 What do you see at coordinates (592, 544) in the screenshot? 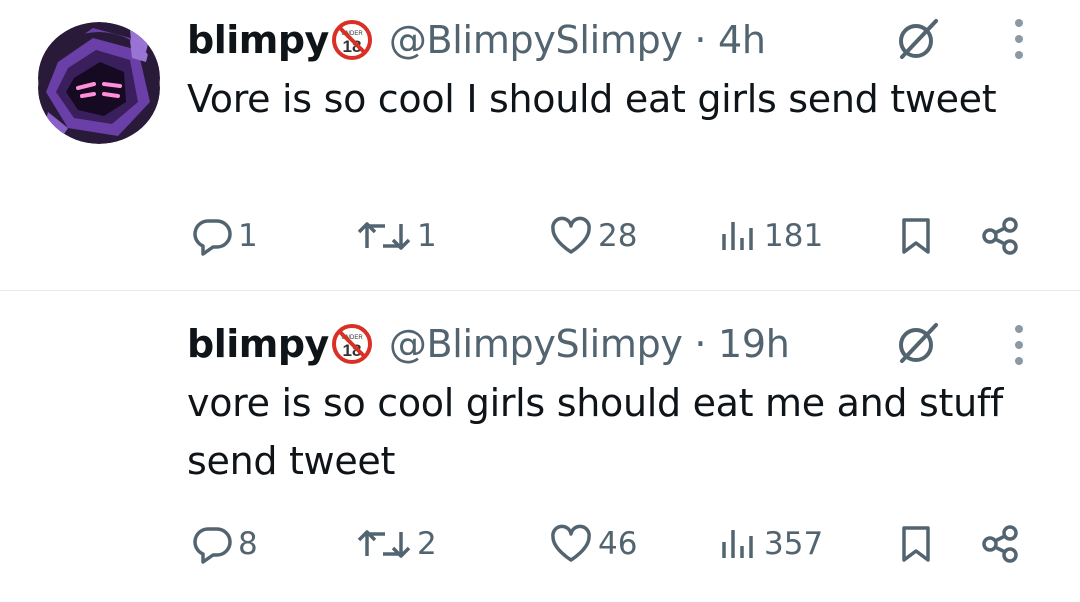
I see `like-button: 46` at bounding box center [592, 544].